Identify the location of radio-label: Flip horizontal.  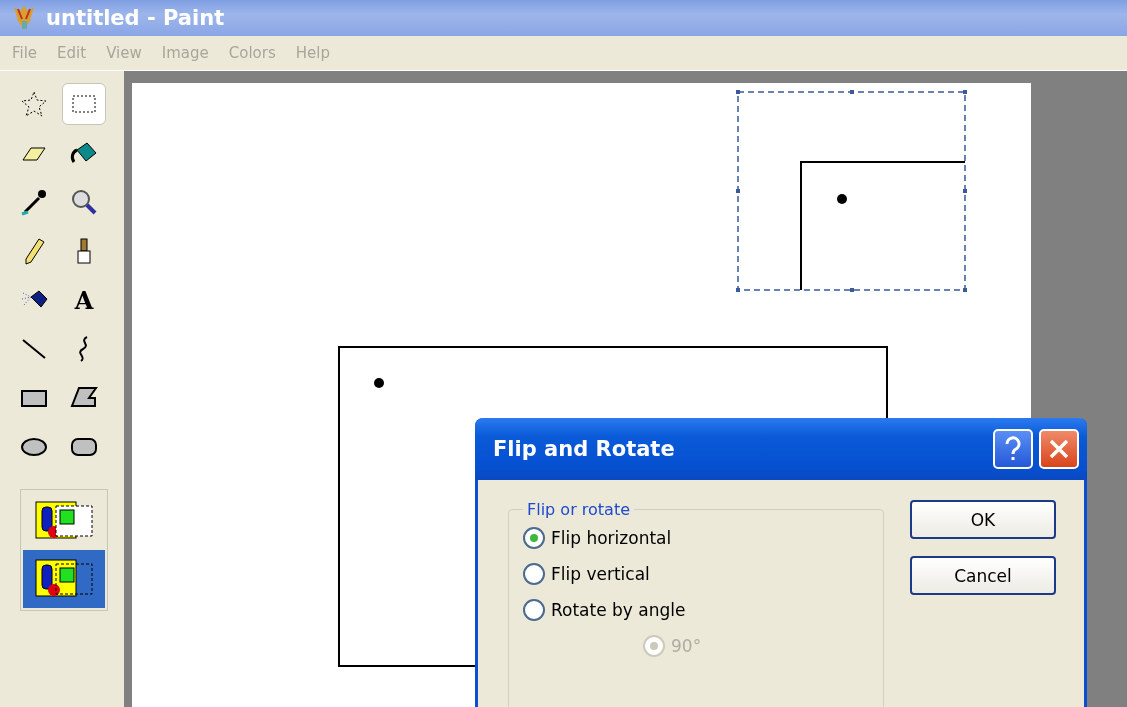
(611, 538).